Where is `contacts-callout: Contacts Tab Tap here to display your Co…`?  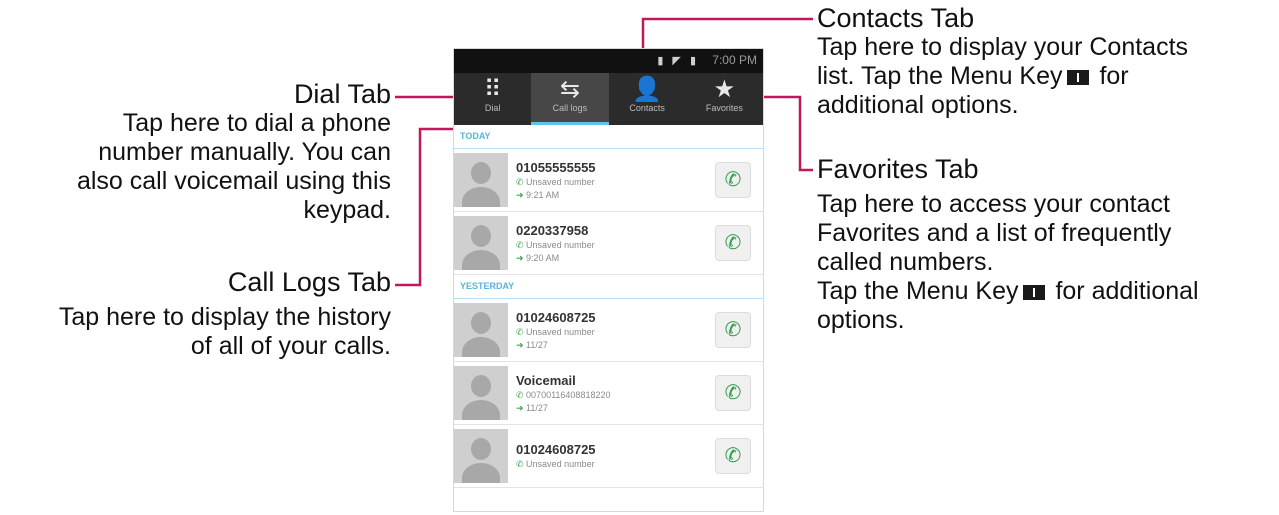 contacts-callout: Contacts Tab Tap here to display your Co… is located at coordinates (1047, 62).